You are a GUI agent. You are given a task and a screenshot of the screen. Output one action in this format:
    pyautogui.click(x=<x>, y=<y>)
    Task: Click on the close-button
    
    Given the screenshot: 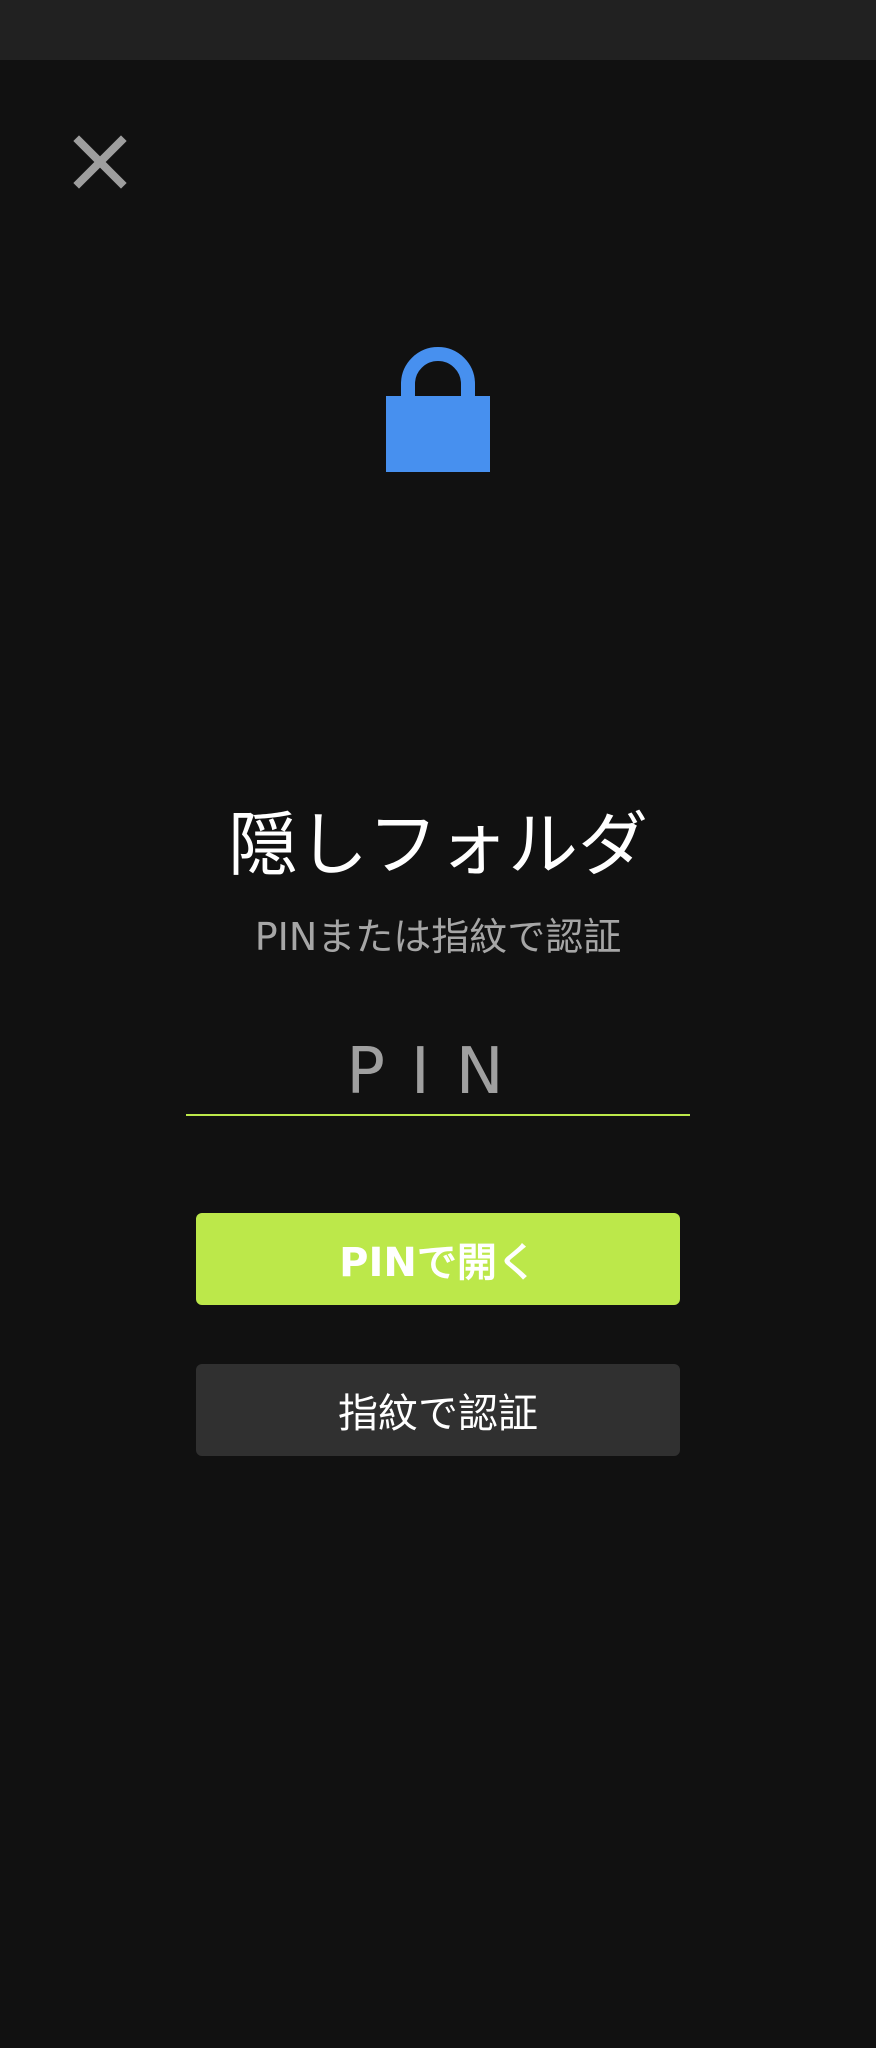 What is the action you would take?
    pyautogui.click(x=100, y=162)
    